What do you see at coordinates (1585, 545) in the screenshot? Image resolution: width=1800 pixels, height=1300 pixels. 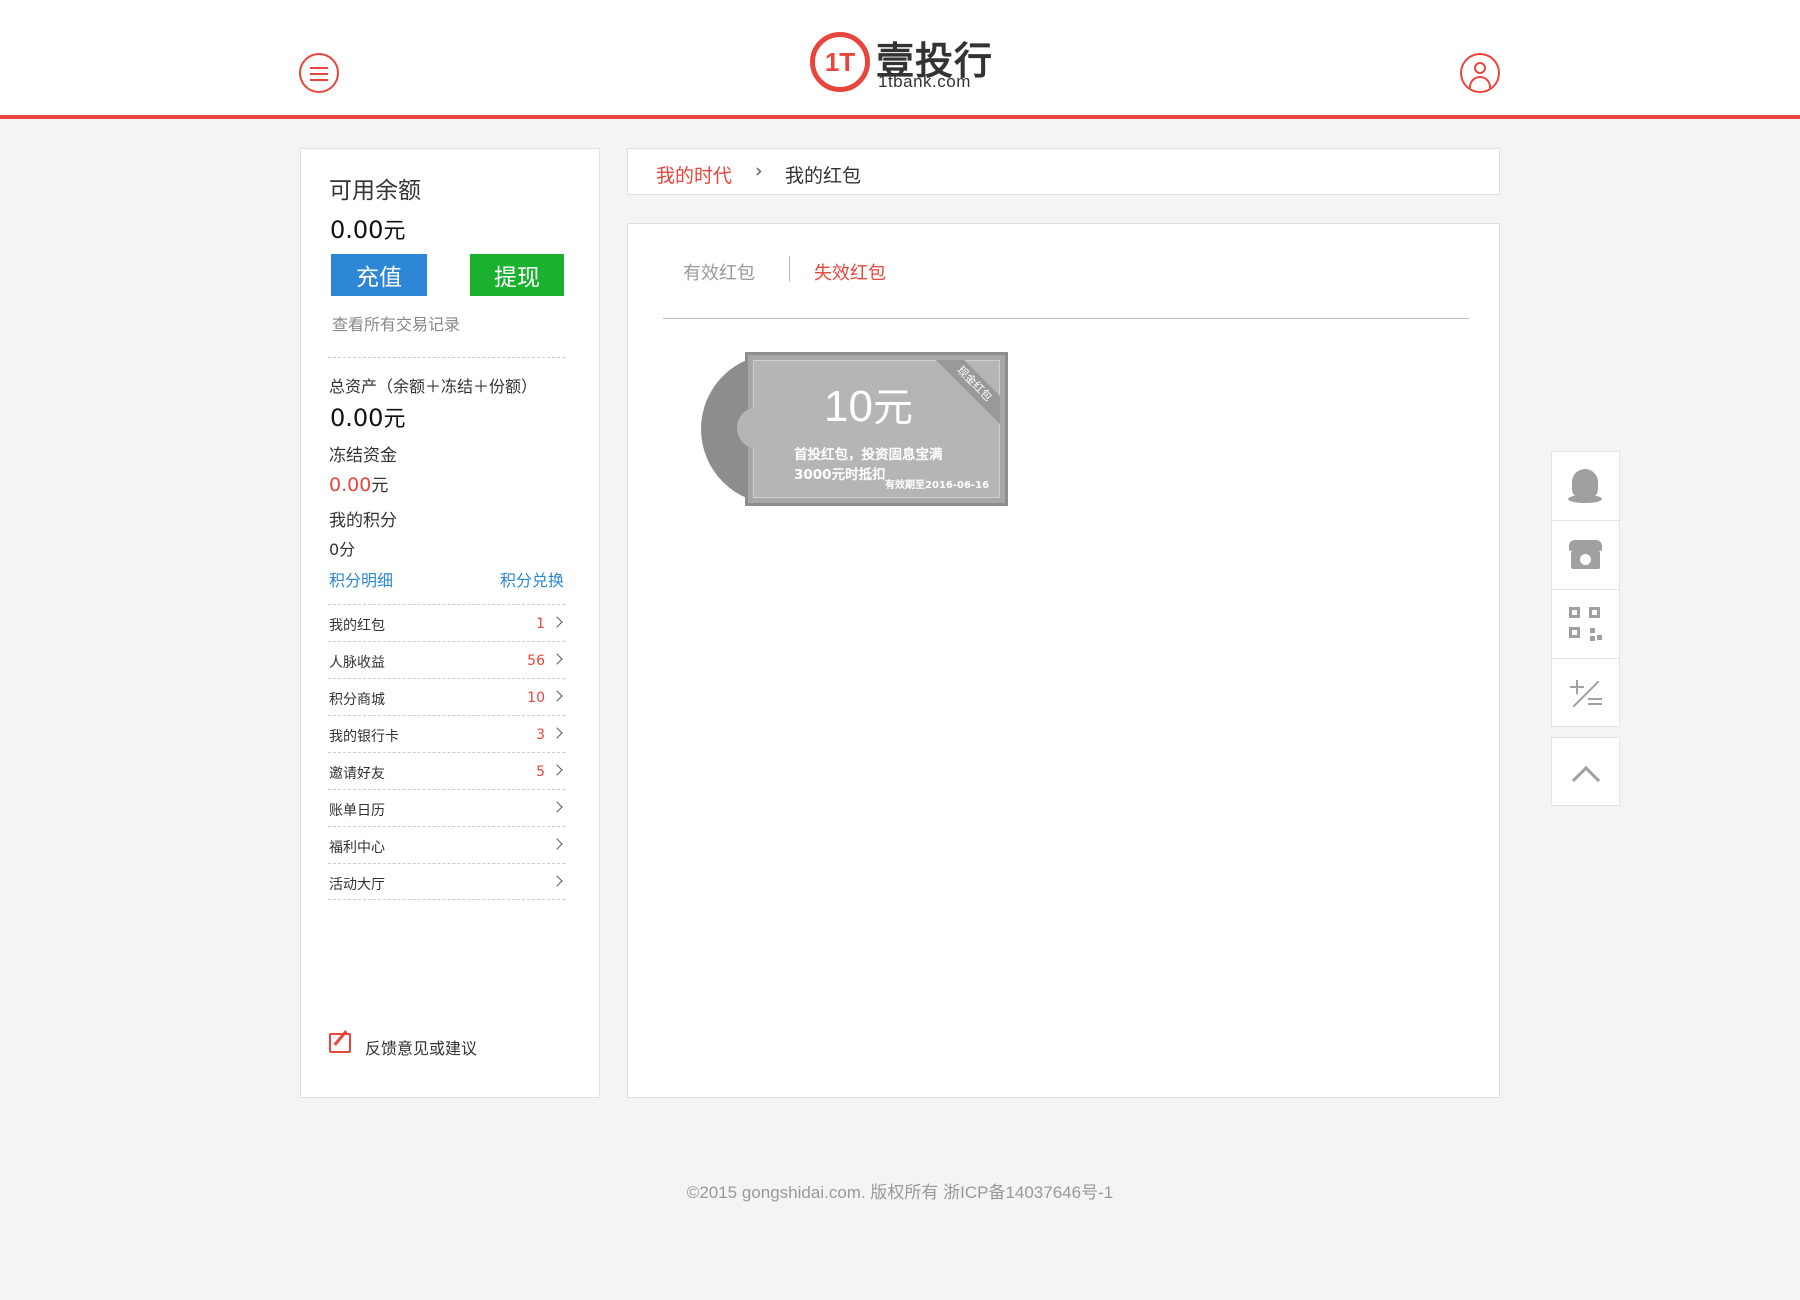 I see `phone-icon-handset` at bounding box center [1585, 545].